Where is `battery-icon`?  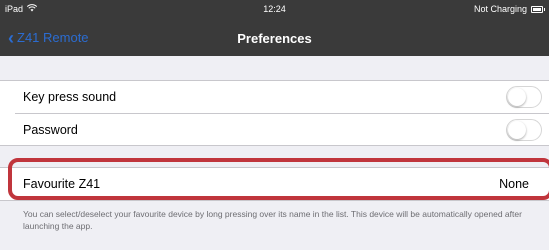
battery-icon is located at coordinates (538, 9).